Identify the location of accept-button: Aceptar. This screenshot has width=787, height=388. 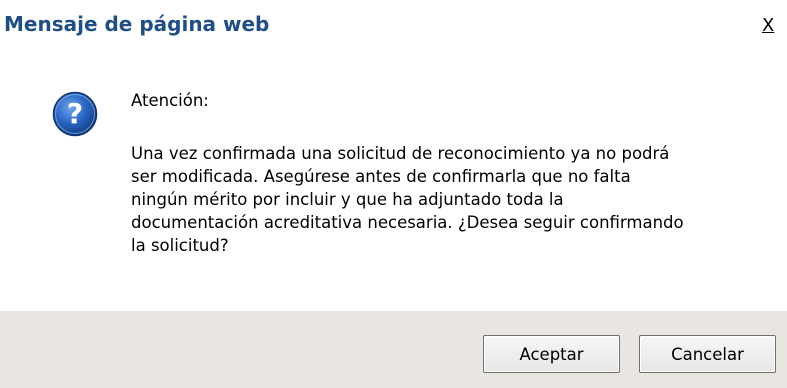
(551, 354).